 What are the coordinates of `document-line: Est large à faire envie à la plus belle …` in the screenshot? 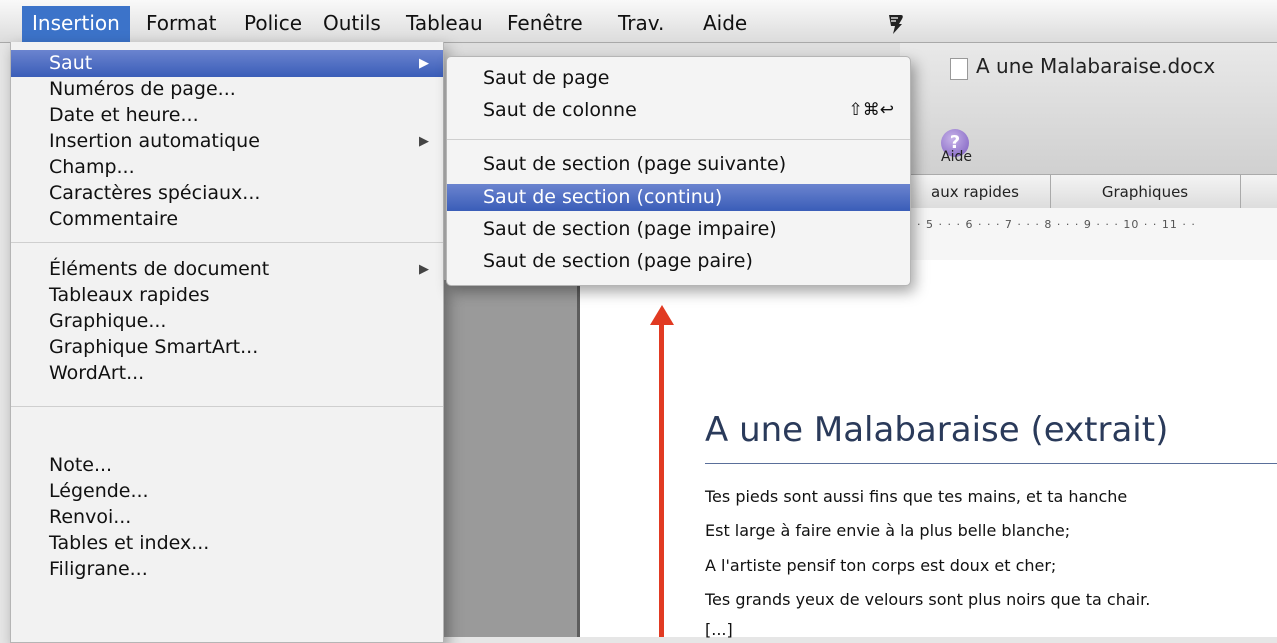 It's located at (888, 530).